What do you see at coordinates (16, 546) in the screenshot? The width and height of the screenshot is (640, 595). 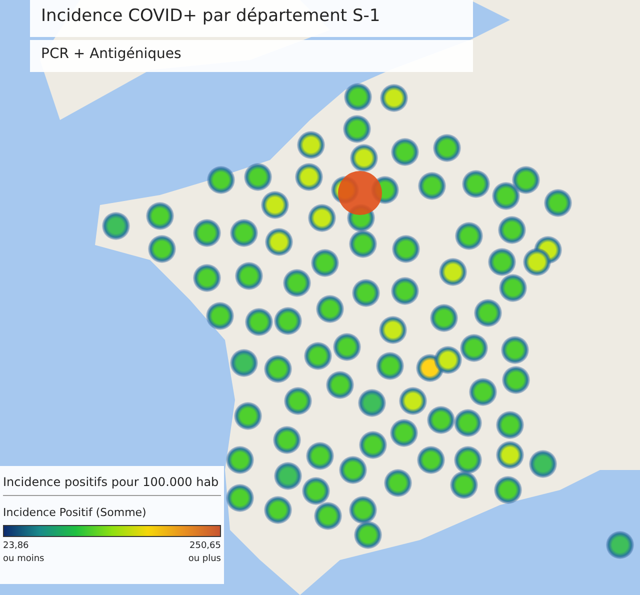 I see `legend-min-value: 23,86` at bounding box center [16, 546].